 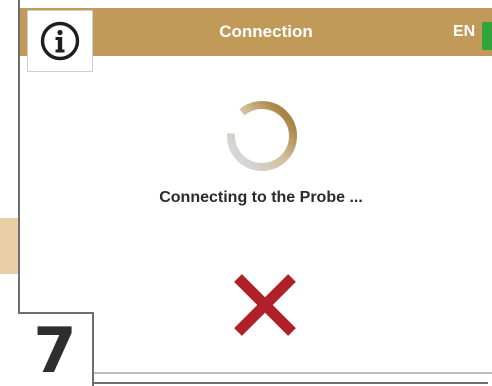 I want to click on info-button, so click(x=60, y=41).